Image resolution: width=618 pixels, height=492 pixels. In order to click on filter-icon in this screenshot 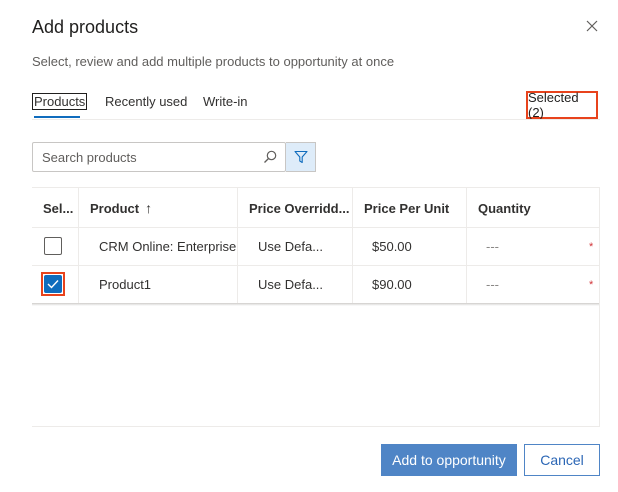, I will do `click(300, 157)`.